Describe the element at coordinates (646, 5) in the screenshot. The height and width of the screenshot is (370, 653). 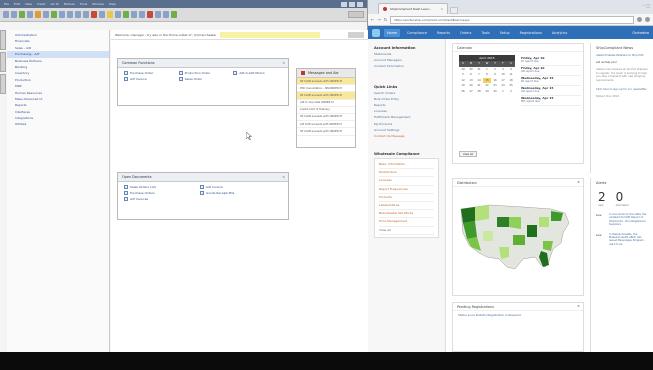
I see `minimize-icon: – ▢` at that location.